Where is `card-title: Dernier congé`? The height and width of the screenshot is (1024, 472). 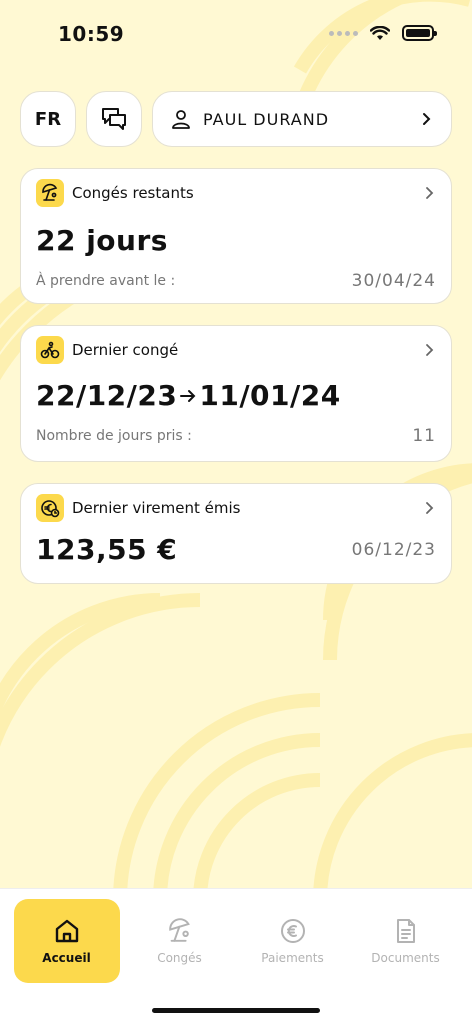 card-title: Dernier congé is located at coordinates (125, 350).